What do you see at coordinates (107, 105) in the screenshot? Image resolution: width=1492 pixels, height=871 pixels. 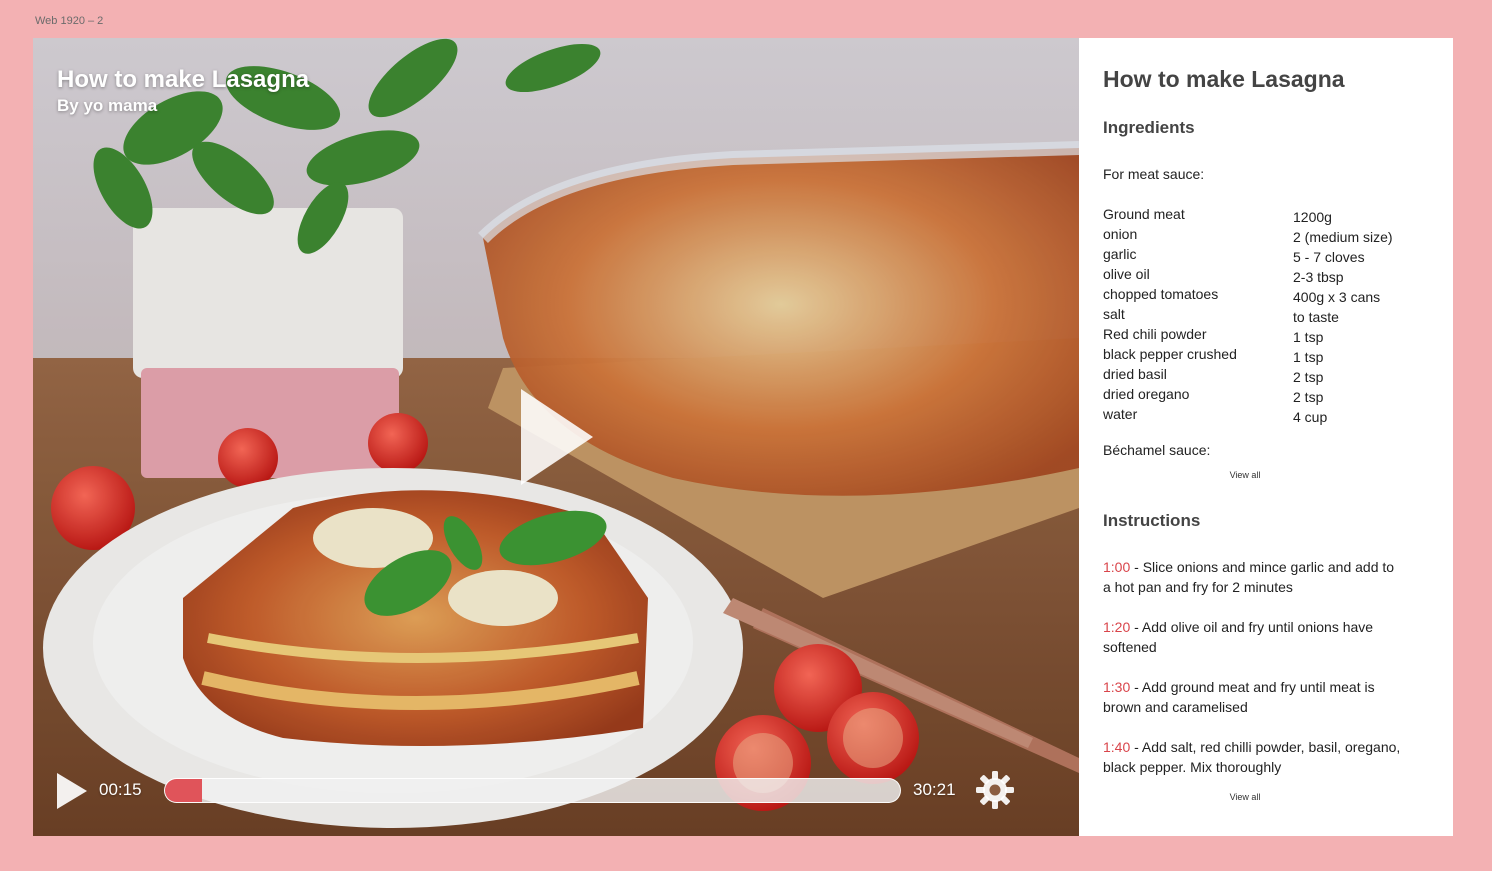 I see `video-author: By yo mama` at bounding box center [107, 105].